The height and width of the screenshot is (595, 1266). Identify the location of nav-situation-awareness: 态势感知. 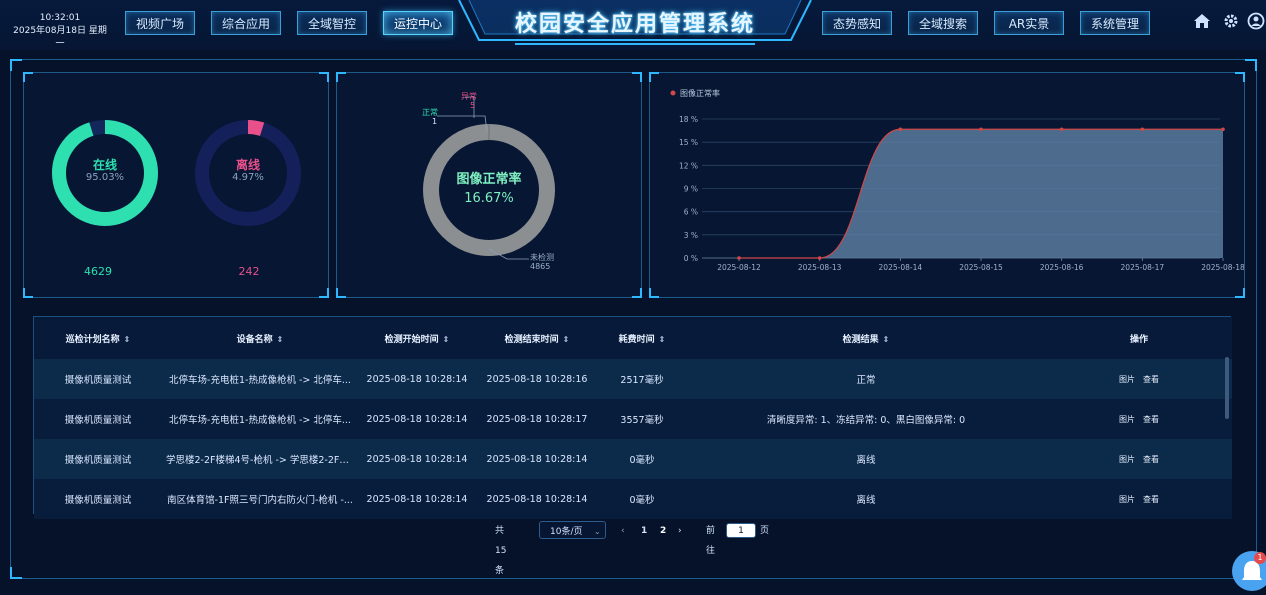
(857, 23).